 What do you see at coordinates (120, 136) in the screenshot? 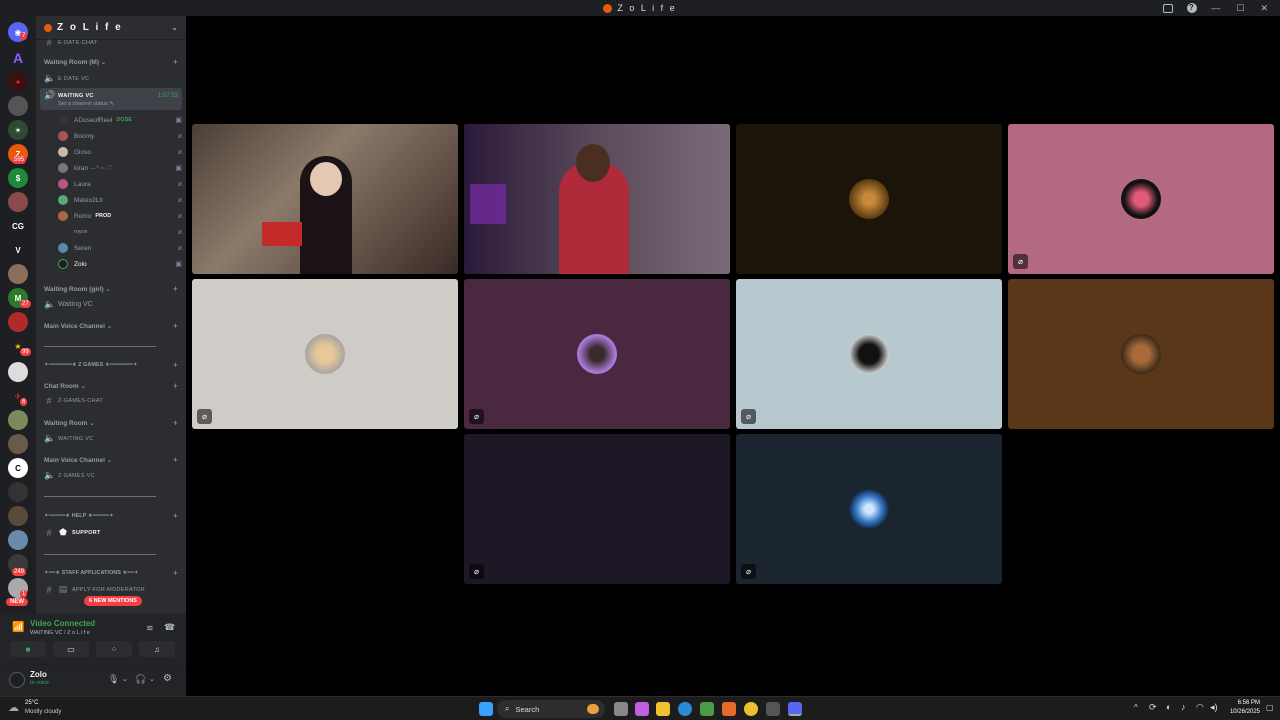
I see `voice-member: Boomy ⌀` at bounding box center [120, 136].